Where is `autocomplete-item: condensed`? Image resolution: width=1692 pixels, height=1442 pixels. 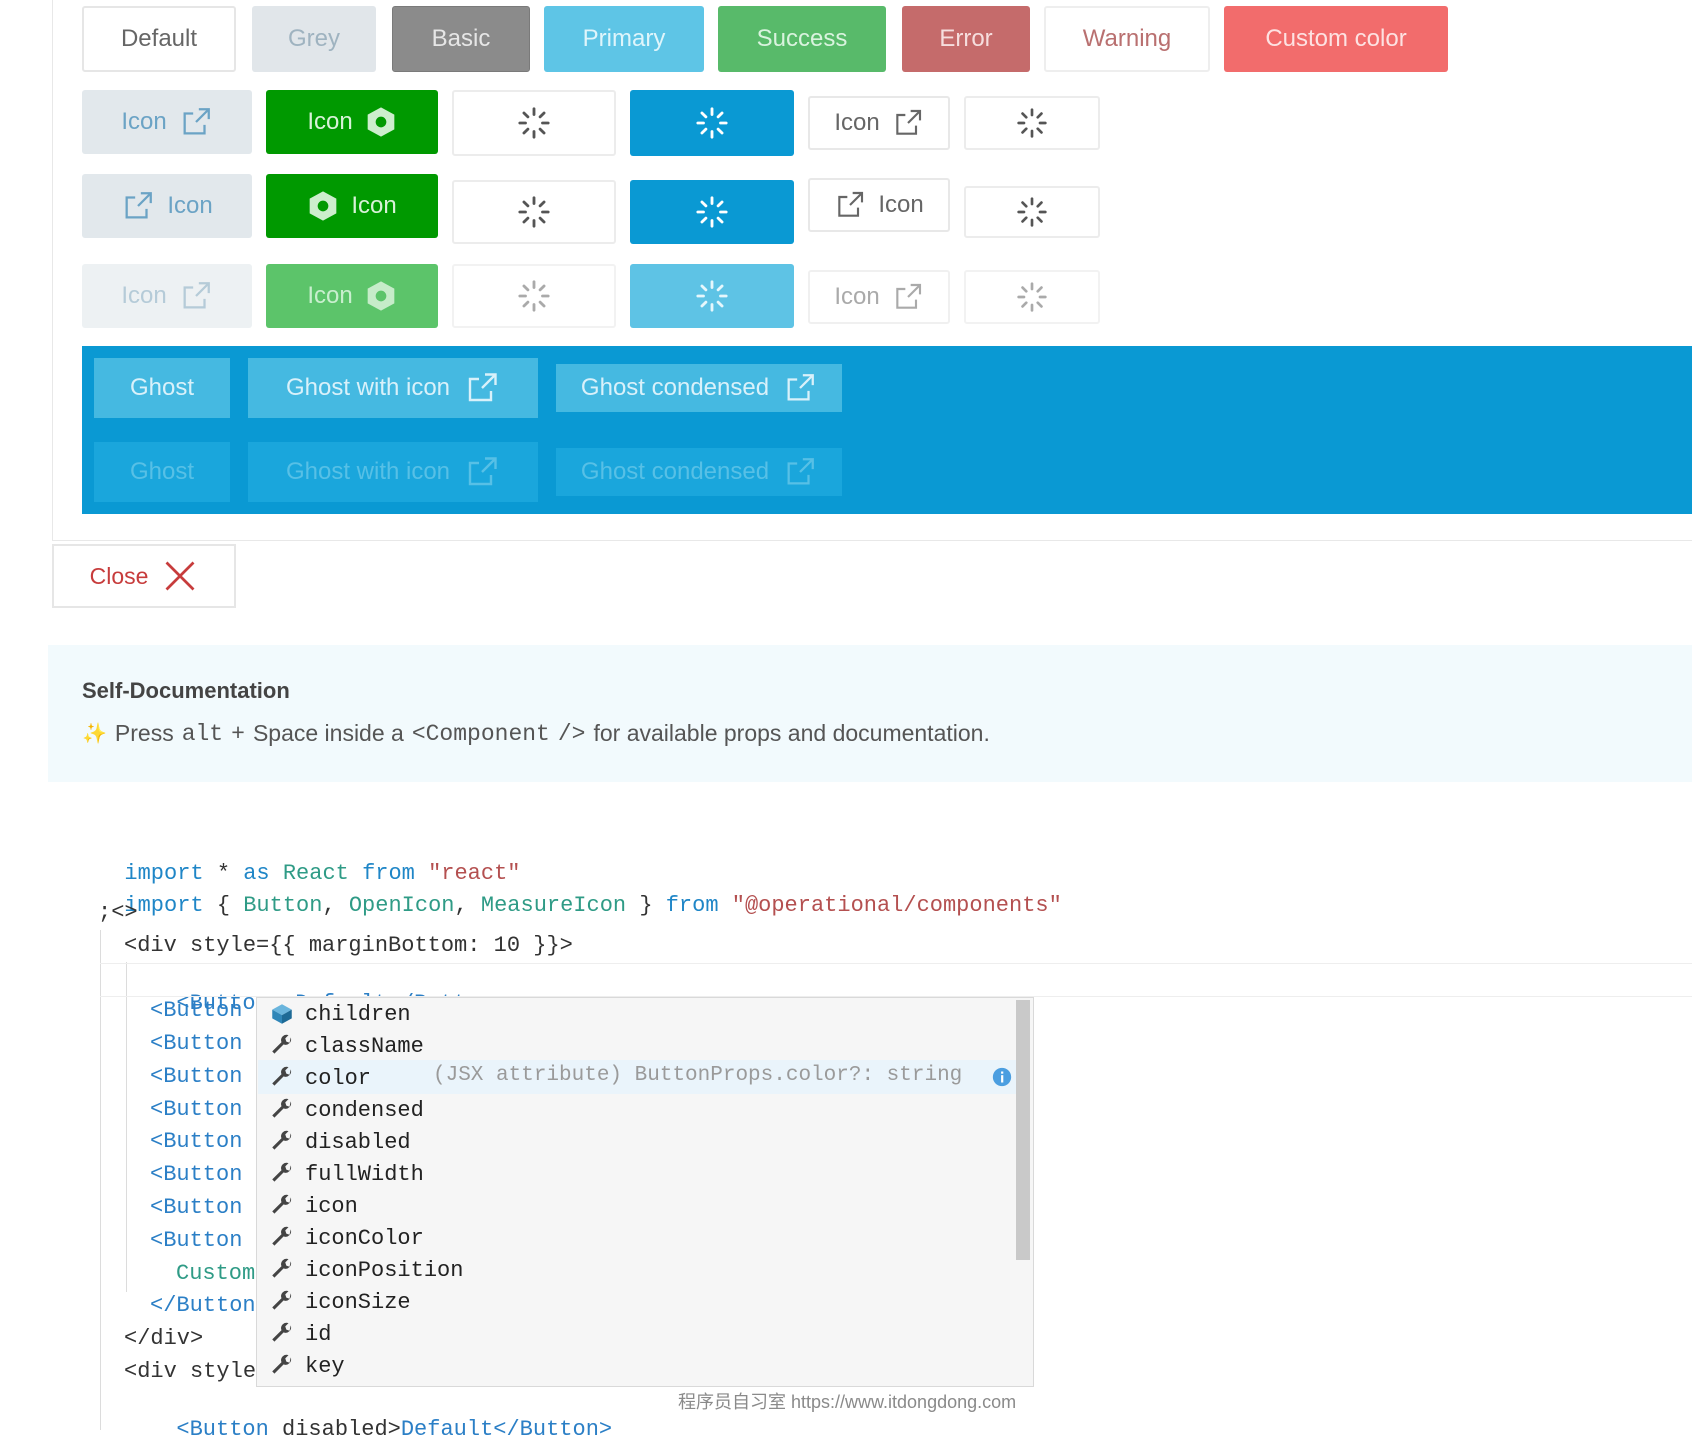
autocomplete-item: condensed is located at coordinates (346, 1110).